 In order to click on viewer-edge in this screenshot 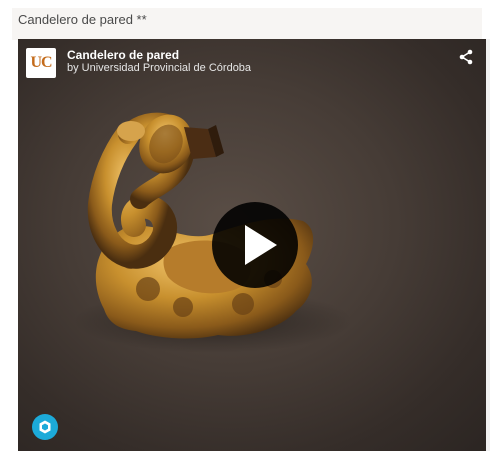, I will do `click(488, 245)`.